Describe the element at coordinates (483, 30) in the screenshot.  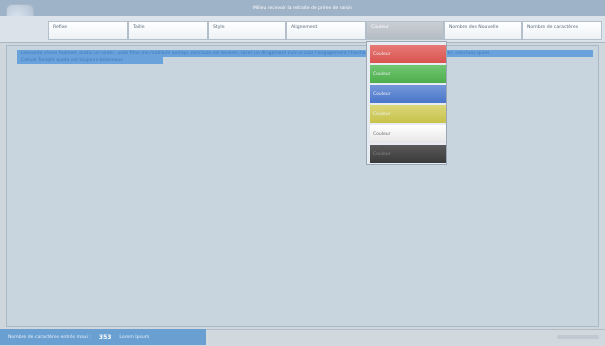
I see `tab-nombre-nouvelle: Nombre des Nouvelle` at that location.